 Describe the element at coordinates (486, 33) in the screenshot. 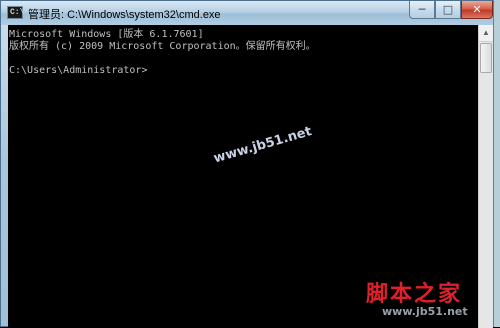

I see `scroll-up-arrow-icon: ▲` at that location.